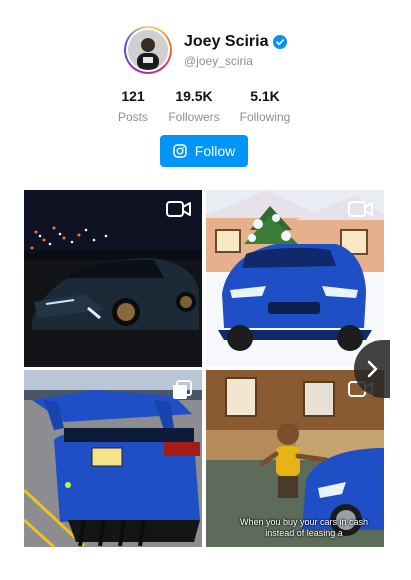 The height and width of the screenshot is (580, 411). I want to click on display-name: Joey Sciria, so click(226, 42).